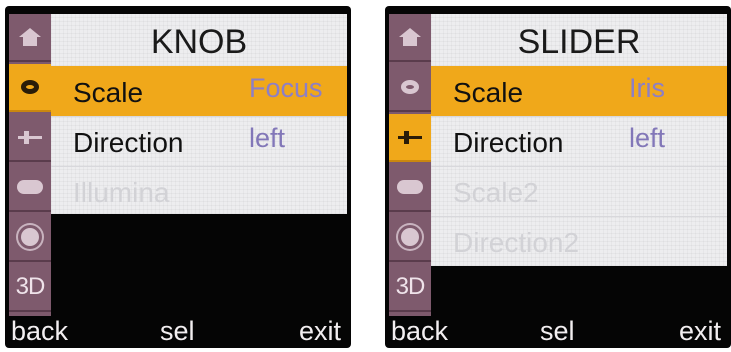 The image size is (731, 352). I want to click on menu-row-scale: Scale Focus, so click(199, 91).